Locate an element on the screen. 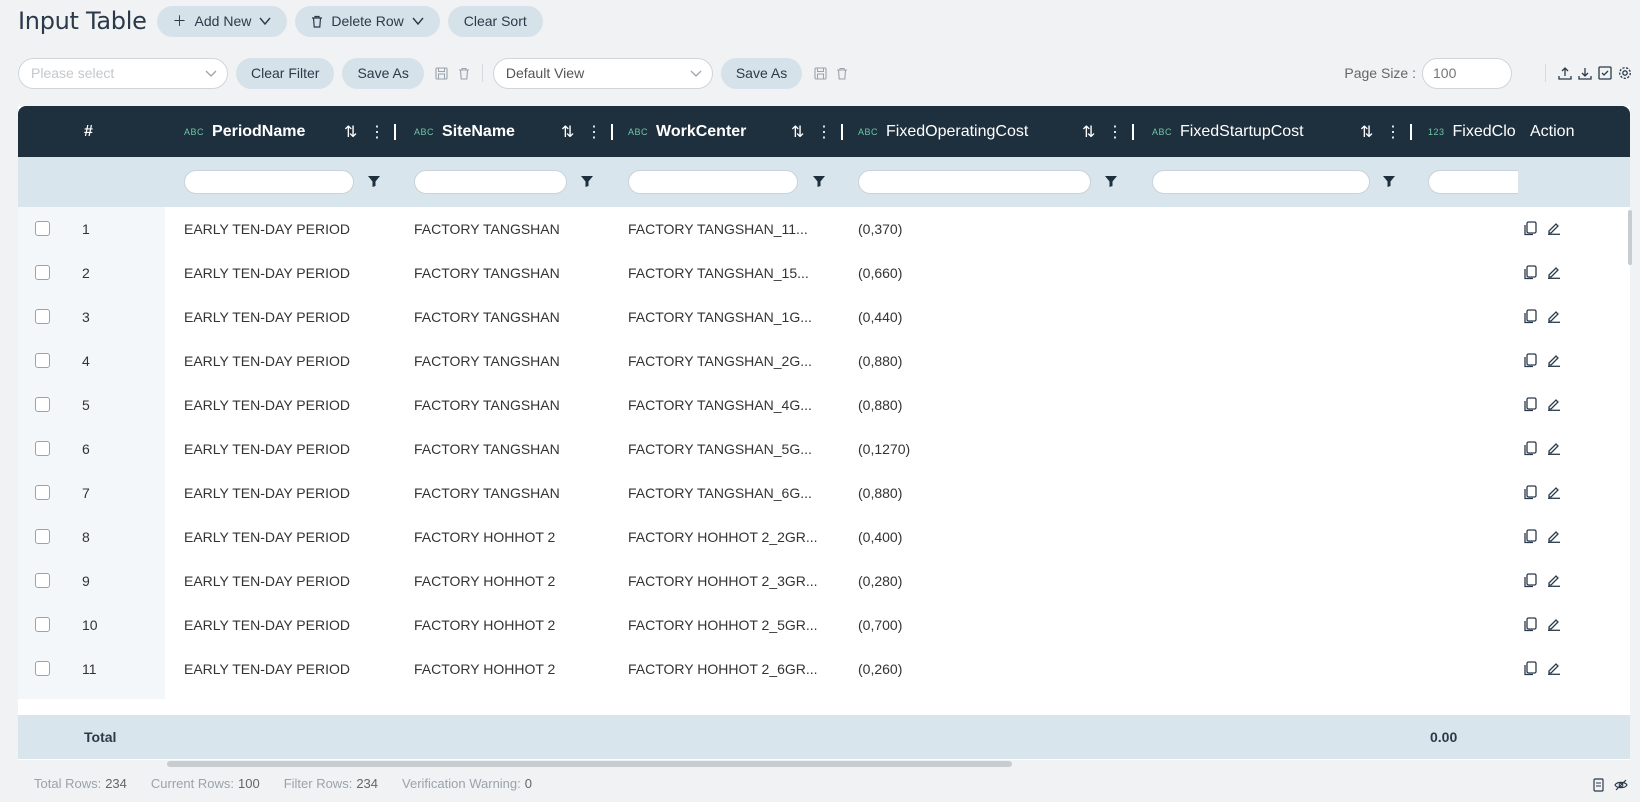  fixed-operating-cost-filter-input is located at coordinates (974, 182).